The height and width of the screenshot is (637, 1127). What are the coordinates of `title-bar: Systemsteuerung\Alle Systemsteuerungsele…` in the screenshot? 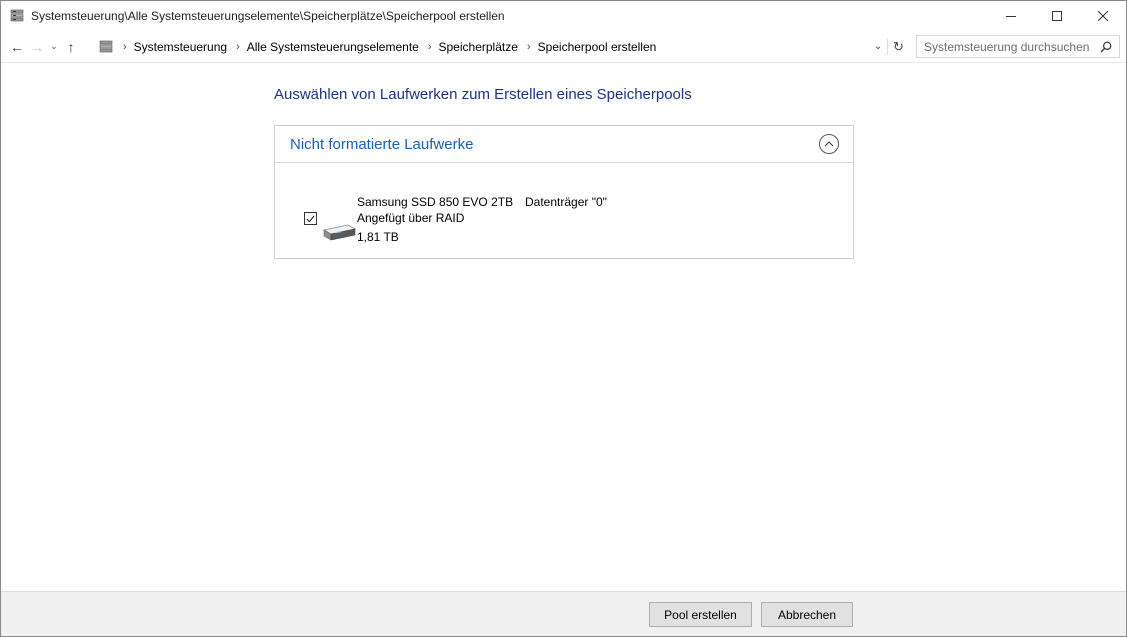 It's located at (563, 16).